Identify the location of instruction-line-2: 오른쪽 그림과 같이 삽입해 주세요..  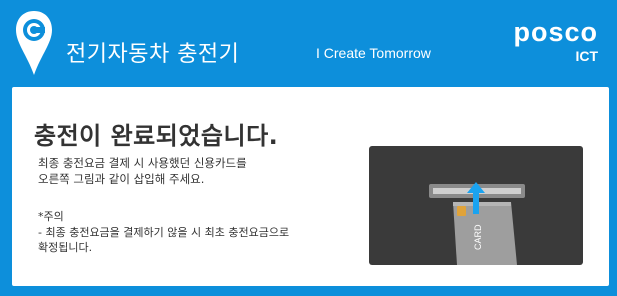
(121, 179).